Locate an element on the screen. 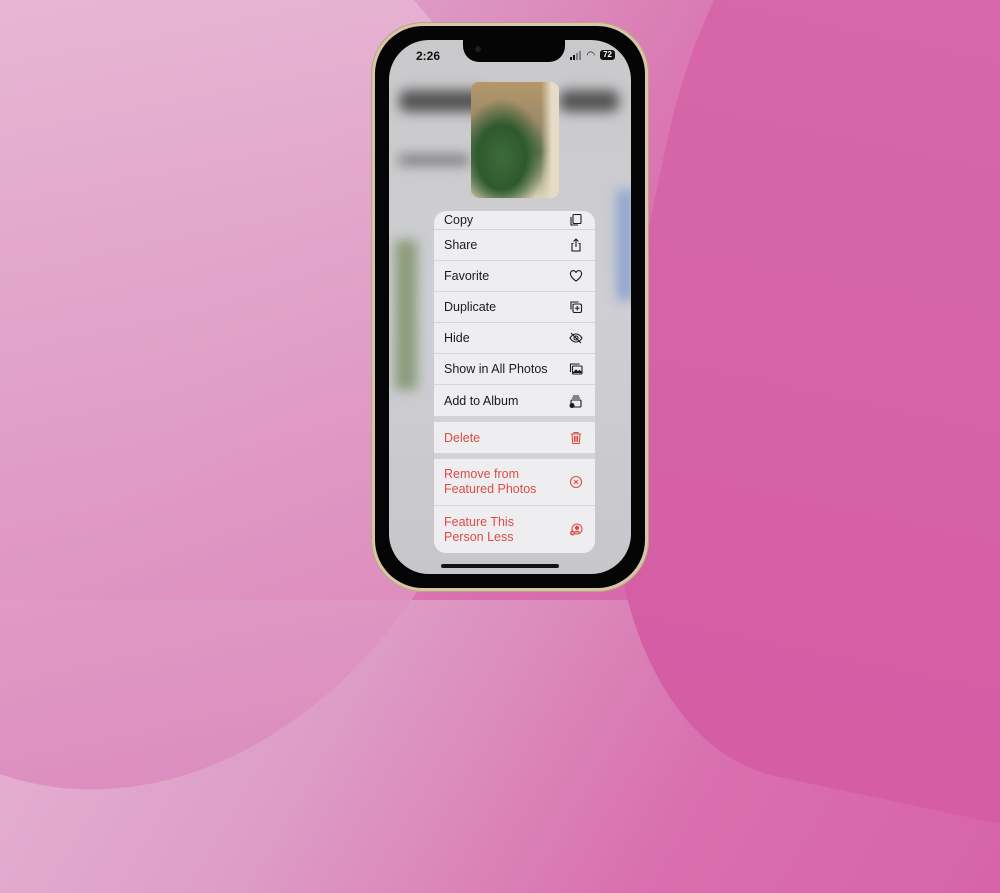 This screenshot has width=1000, height=893. menu-item-share: Share is located at coordinates (514, 245).